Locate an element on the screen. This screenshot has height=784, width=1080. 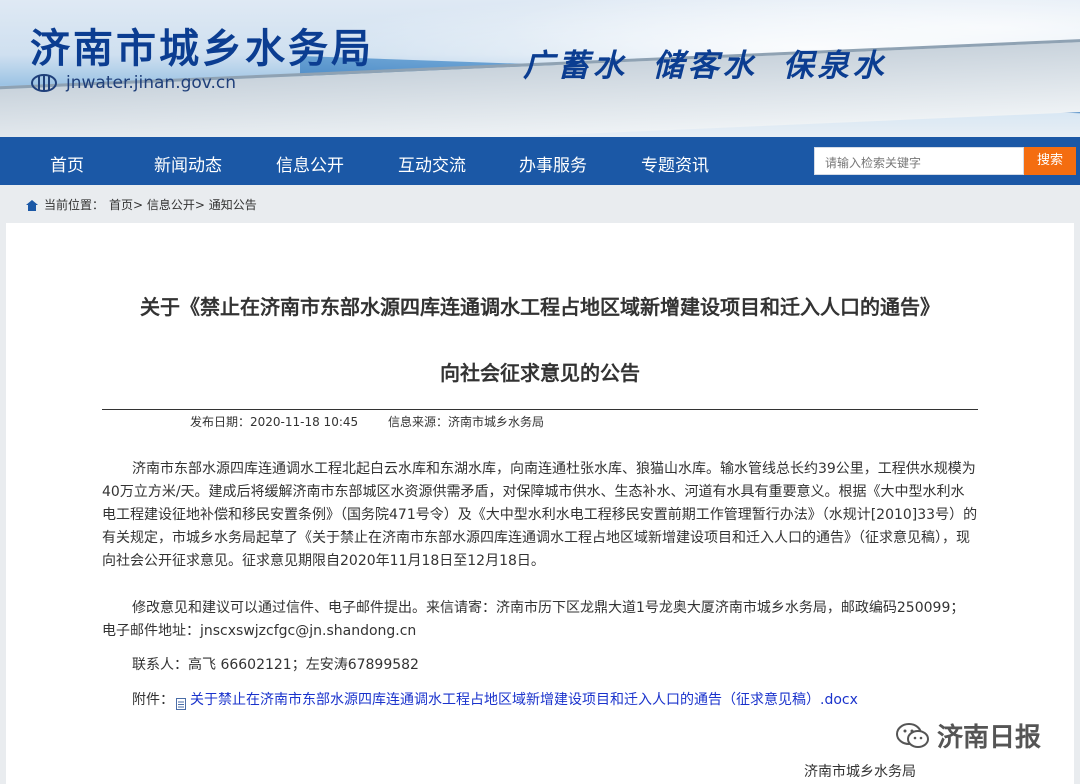
nav-topics: 专题资讯 is located at coordinates (675, 163).